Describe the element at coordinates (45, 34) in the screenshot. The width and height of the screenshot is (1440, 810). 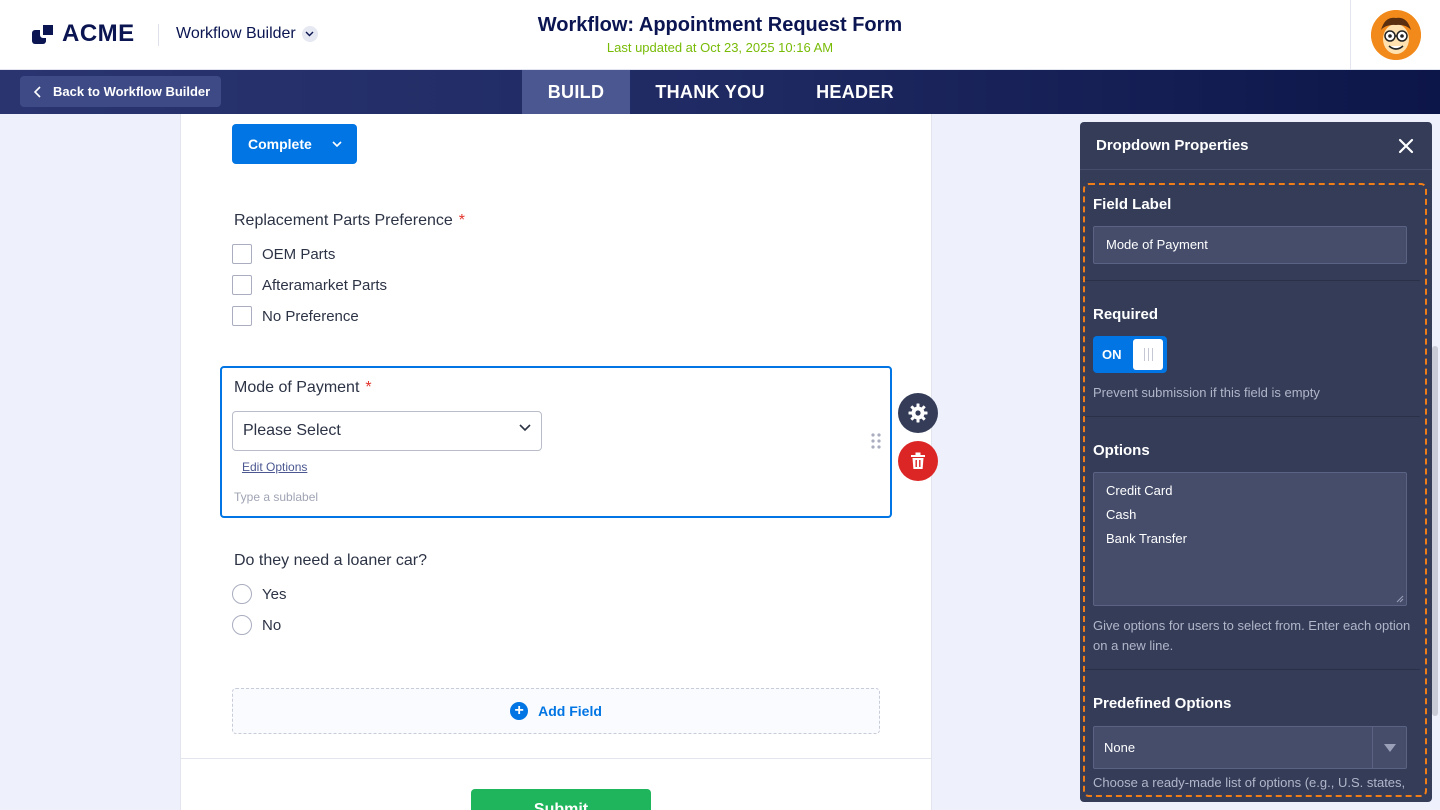
I see `acme-logo-icon` at that location.